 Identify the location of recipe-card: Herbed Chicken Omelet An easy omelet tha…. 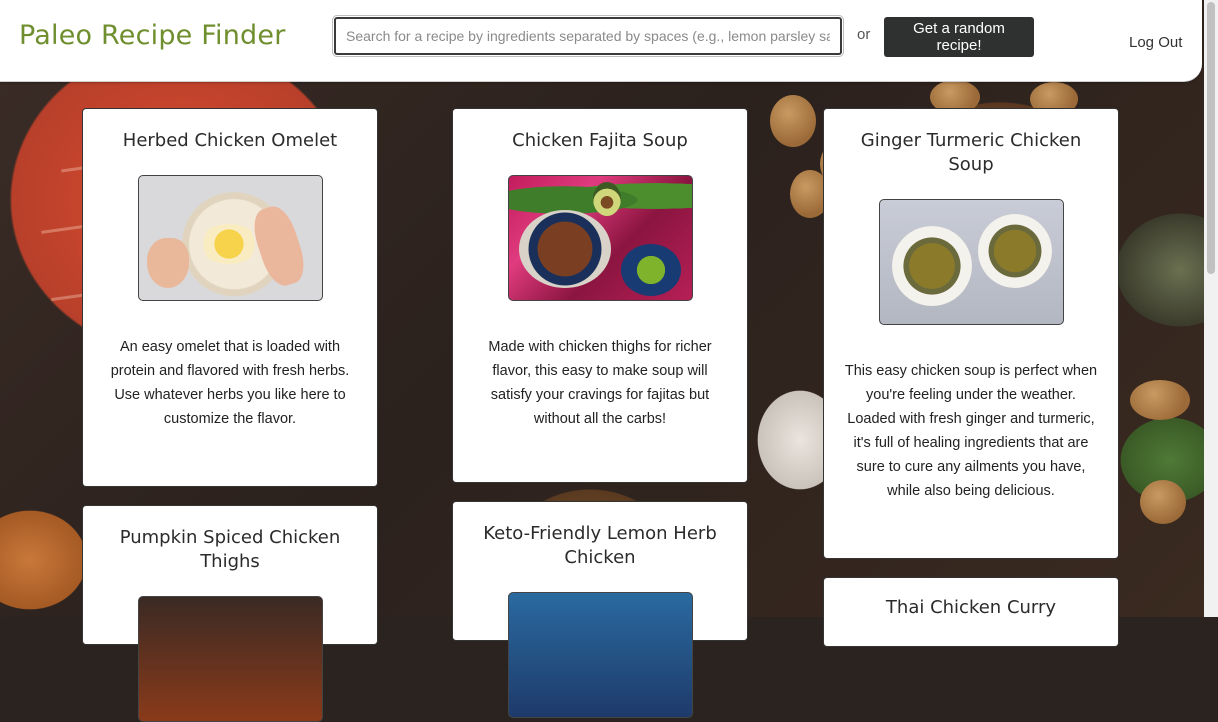
(230, 297).